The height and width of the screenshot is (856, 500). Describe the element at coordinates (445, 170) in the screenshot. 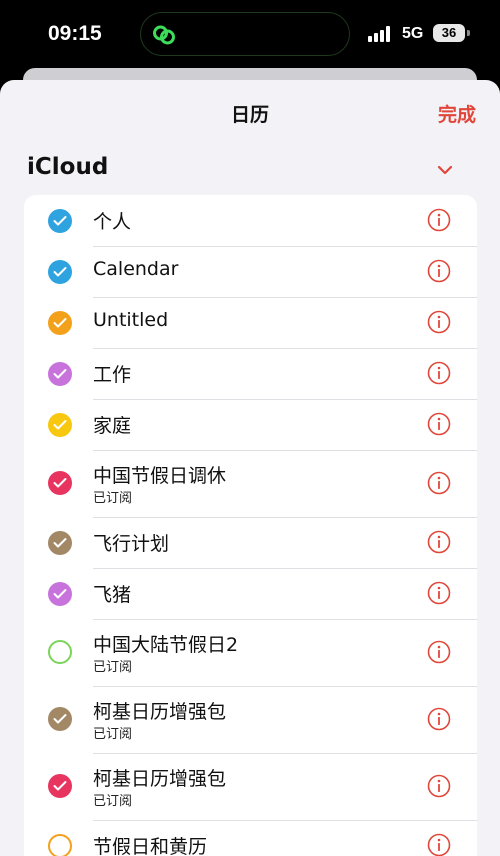

I see `chevron-down-icon` at that location.